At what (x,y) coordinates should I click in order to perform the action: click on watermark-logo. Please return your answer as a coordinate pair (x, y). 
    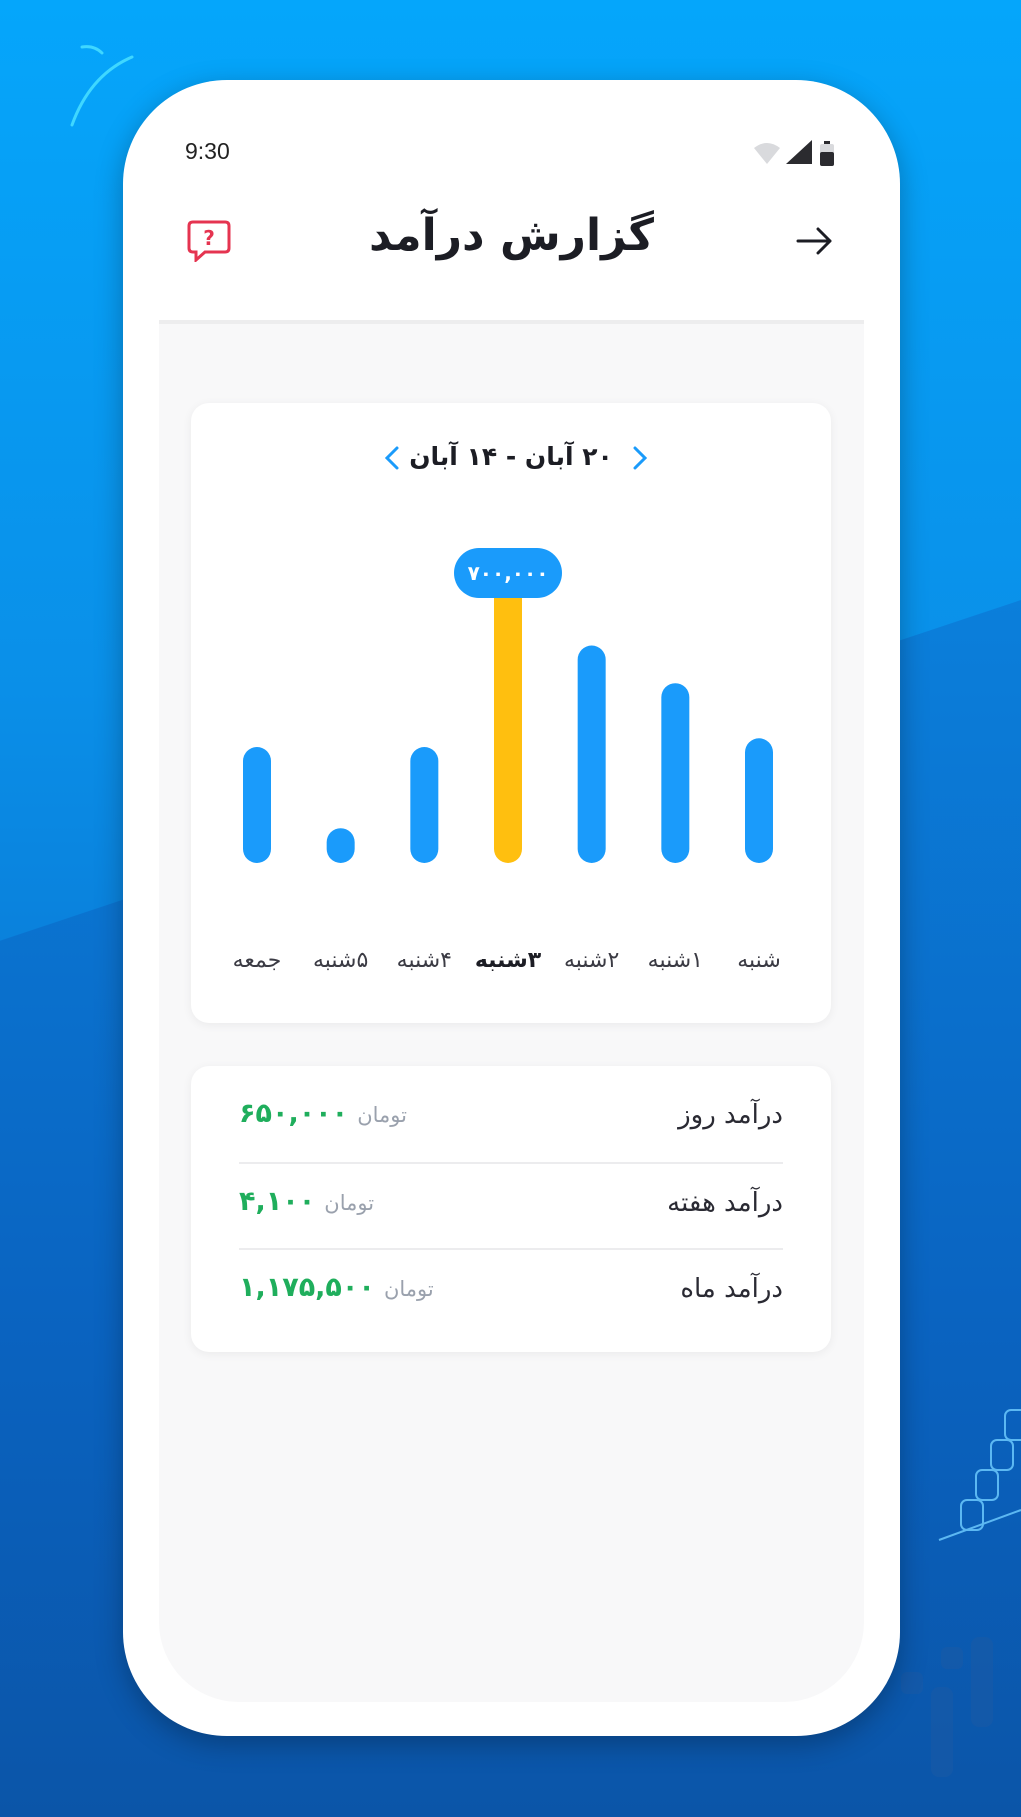
    Looking at the image, I should click on (947, 1707).